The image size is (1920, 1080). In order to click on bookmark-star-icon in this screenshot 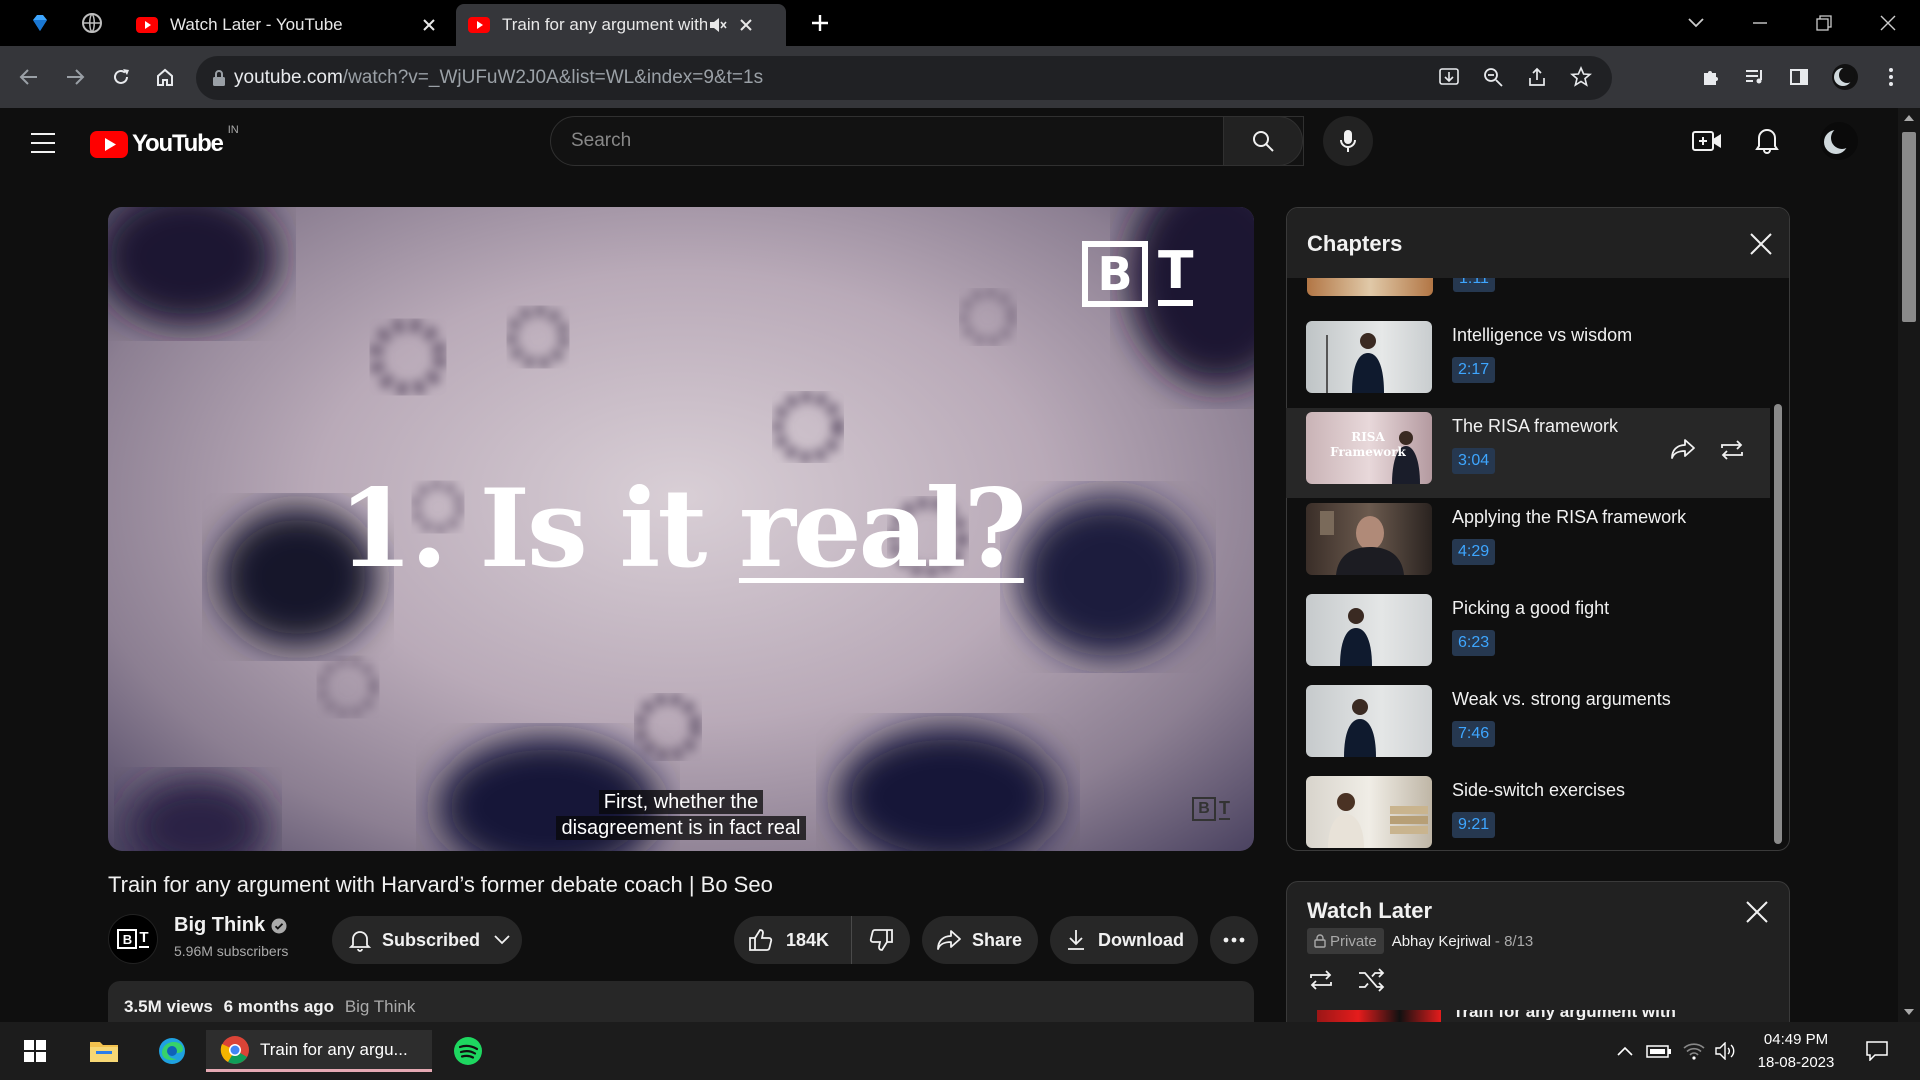, I will do `click(1581, 77)`.